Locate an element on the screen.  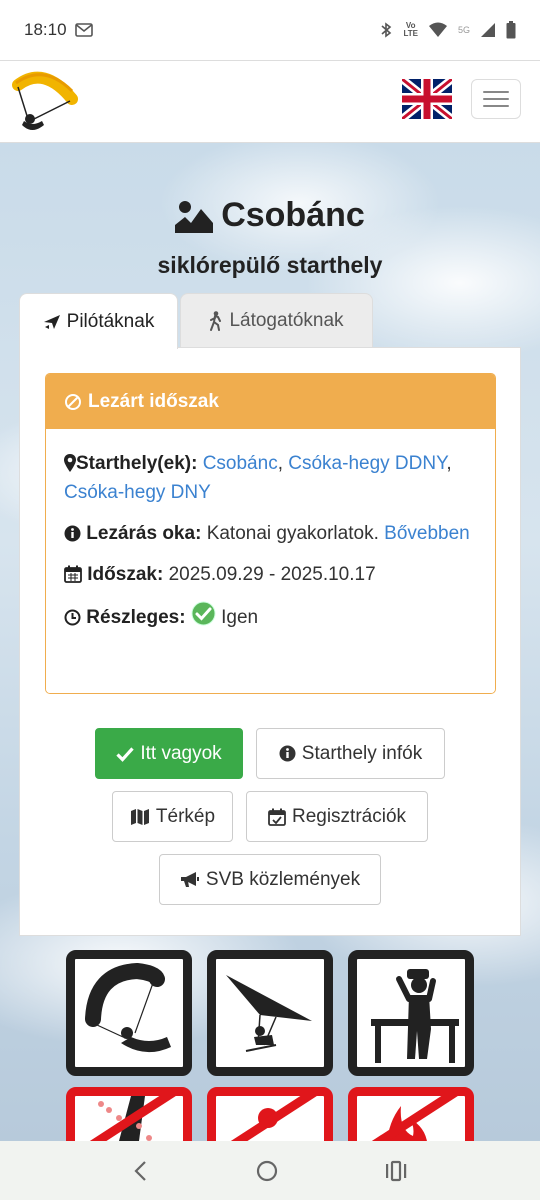
bluetooth-icon is located at coordinates (386, 30).